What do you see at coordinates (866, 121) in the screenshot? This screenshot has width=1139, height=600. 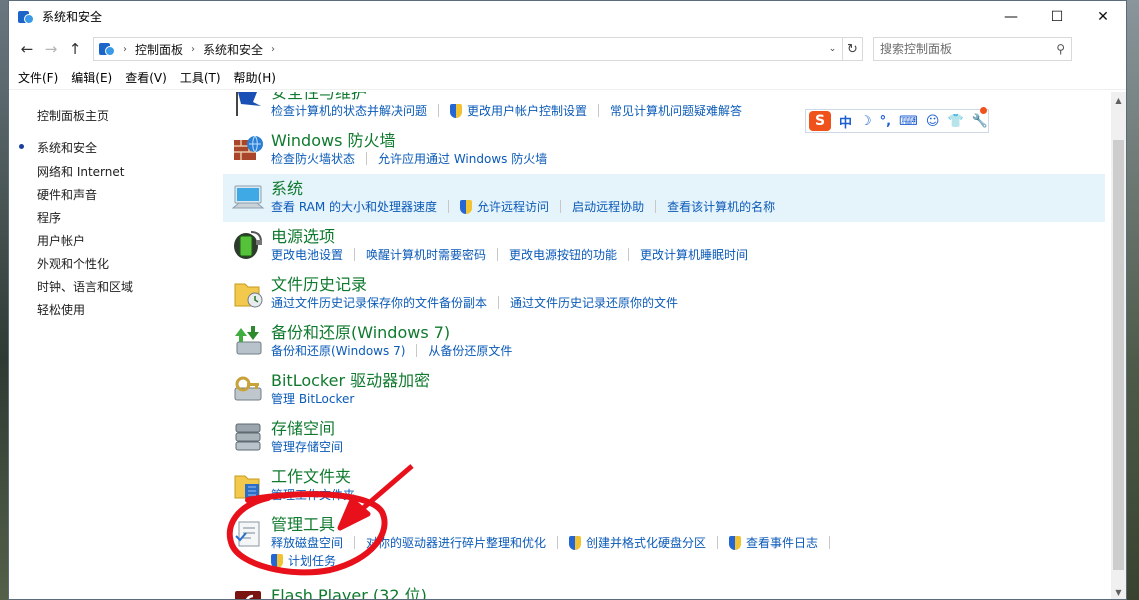 I see `ime-halfwidth-icon: ☽` at bounding box center [866, 121].